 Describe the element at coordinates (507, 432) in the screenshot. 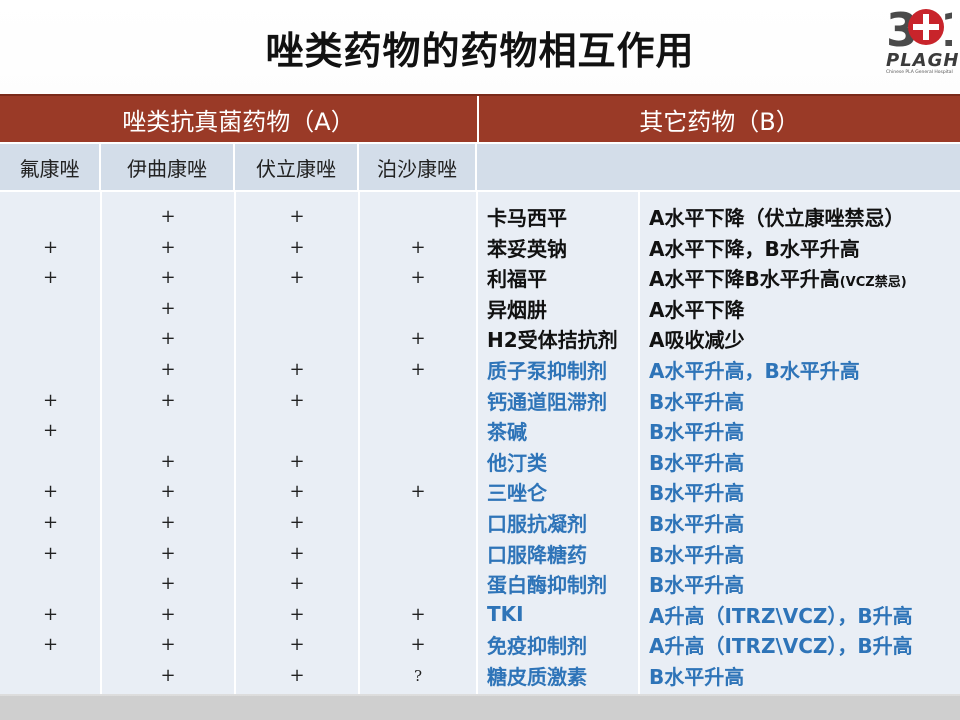

I see `cell-other-drug: 茶碱` at that location.